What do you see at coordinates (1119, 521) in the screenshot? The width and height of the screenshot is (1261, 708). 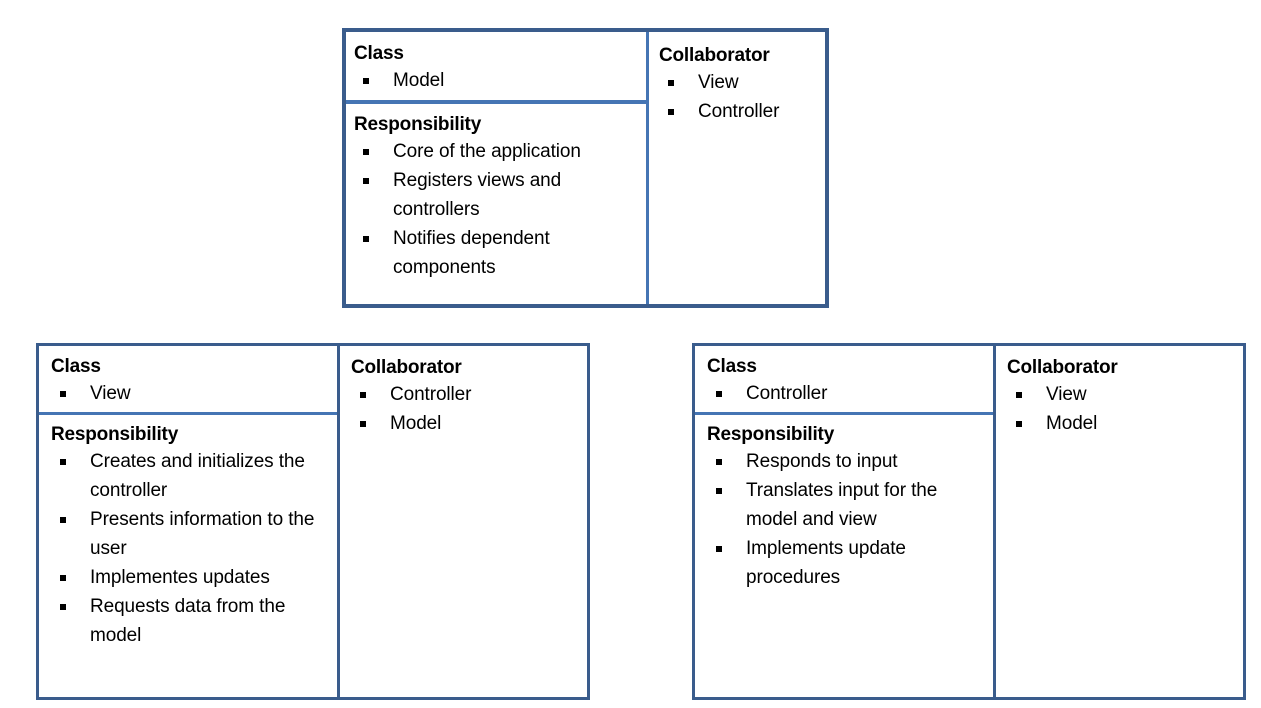 I see `collaborator-column: Collaborator View Model` at bounding box center [1119, 521].